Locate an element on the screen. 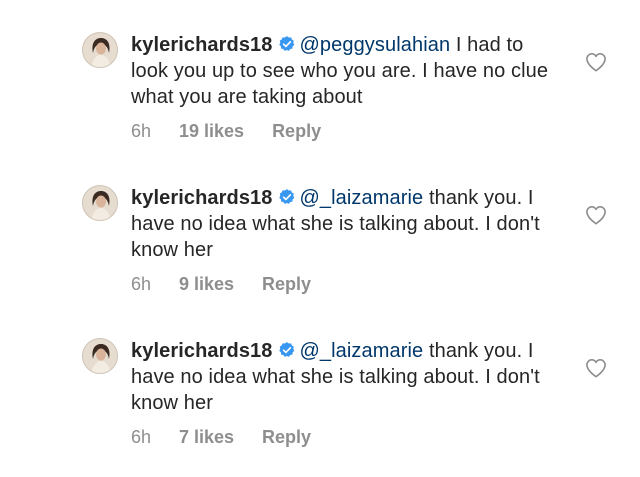  comment-meta: 6h 9 likes Reply is located at coordinates (341, 284).